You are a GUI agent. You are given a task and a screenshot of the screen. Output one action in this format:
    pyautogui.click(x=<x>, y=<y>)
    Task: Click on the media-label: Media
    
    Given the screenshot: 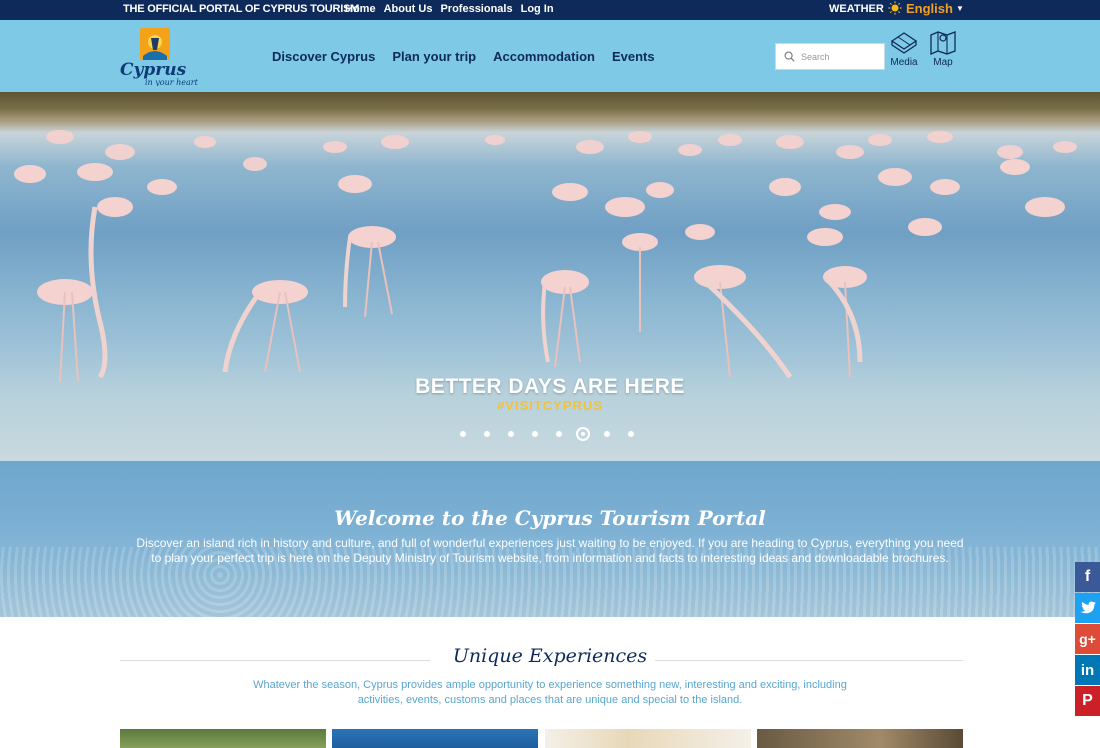 What is the action you would take?
    pyautogui.click(x=904, y=62)
    